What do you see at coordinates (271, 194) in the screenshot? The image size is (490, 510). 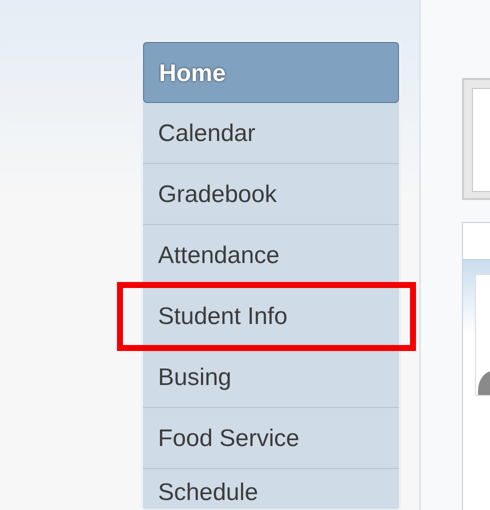 I see `menu-item: Gradebook` at bounding box center [271, 194].